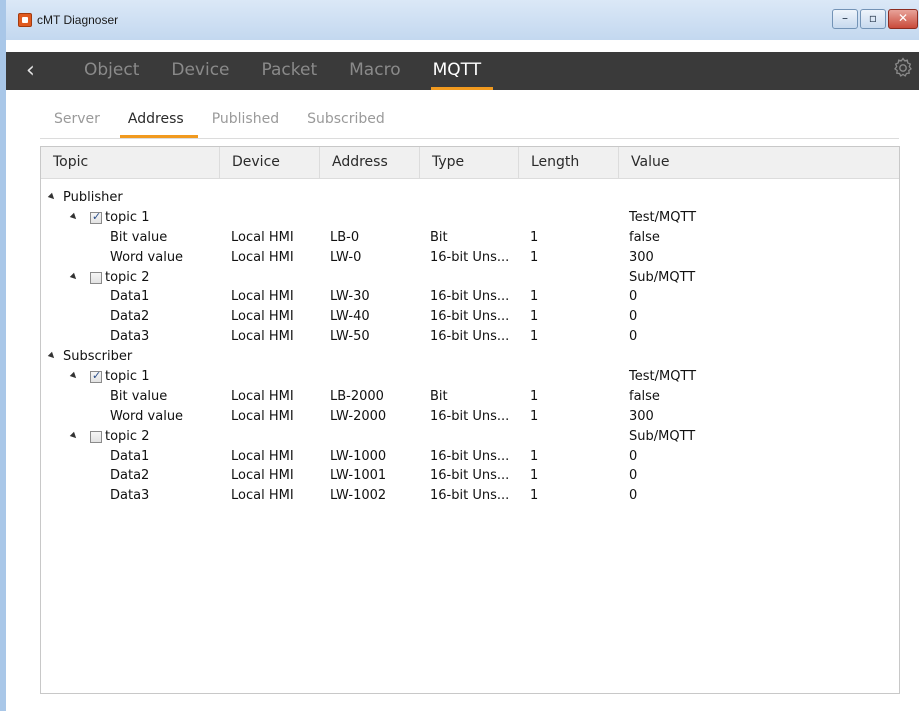 The image size is (919, 711). I want to click on cell-topic: topic 2, so click(127, 277).